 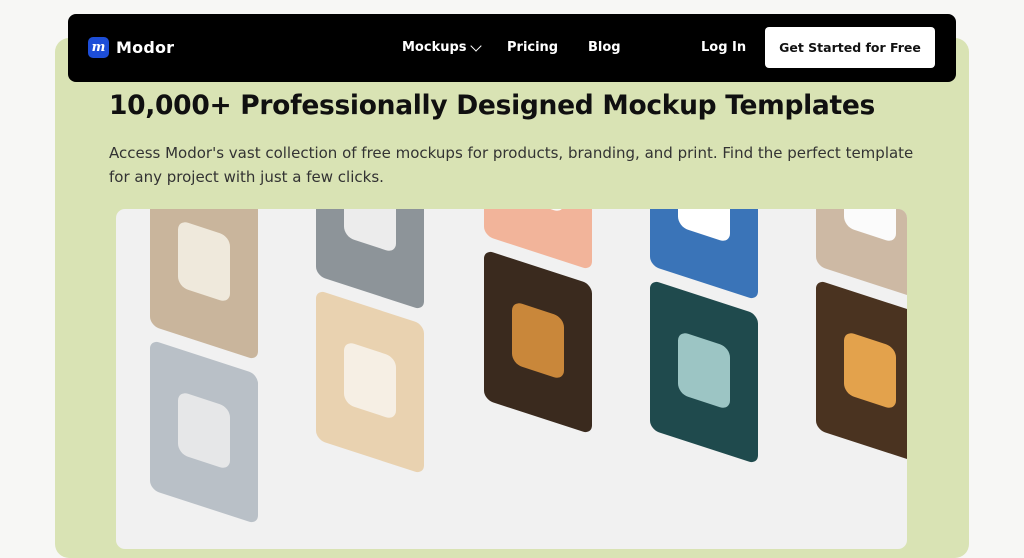 I want to click on nav-mockups: Mockups, so click(x=442, y=47).